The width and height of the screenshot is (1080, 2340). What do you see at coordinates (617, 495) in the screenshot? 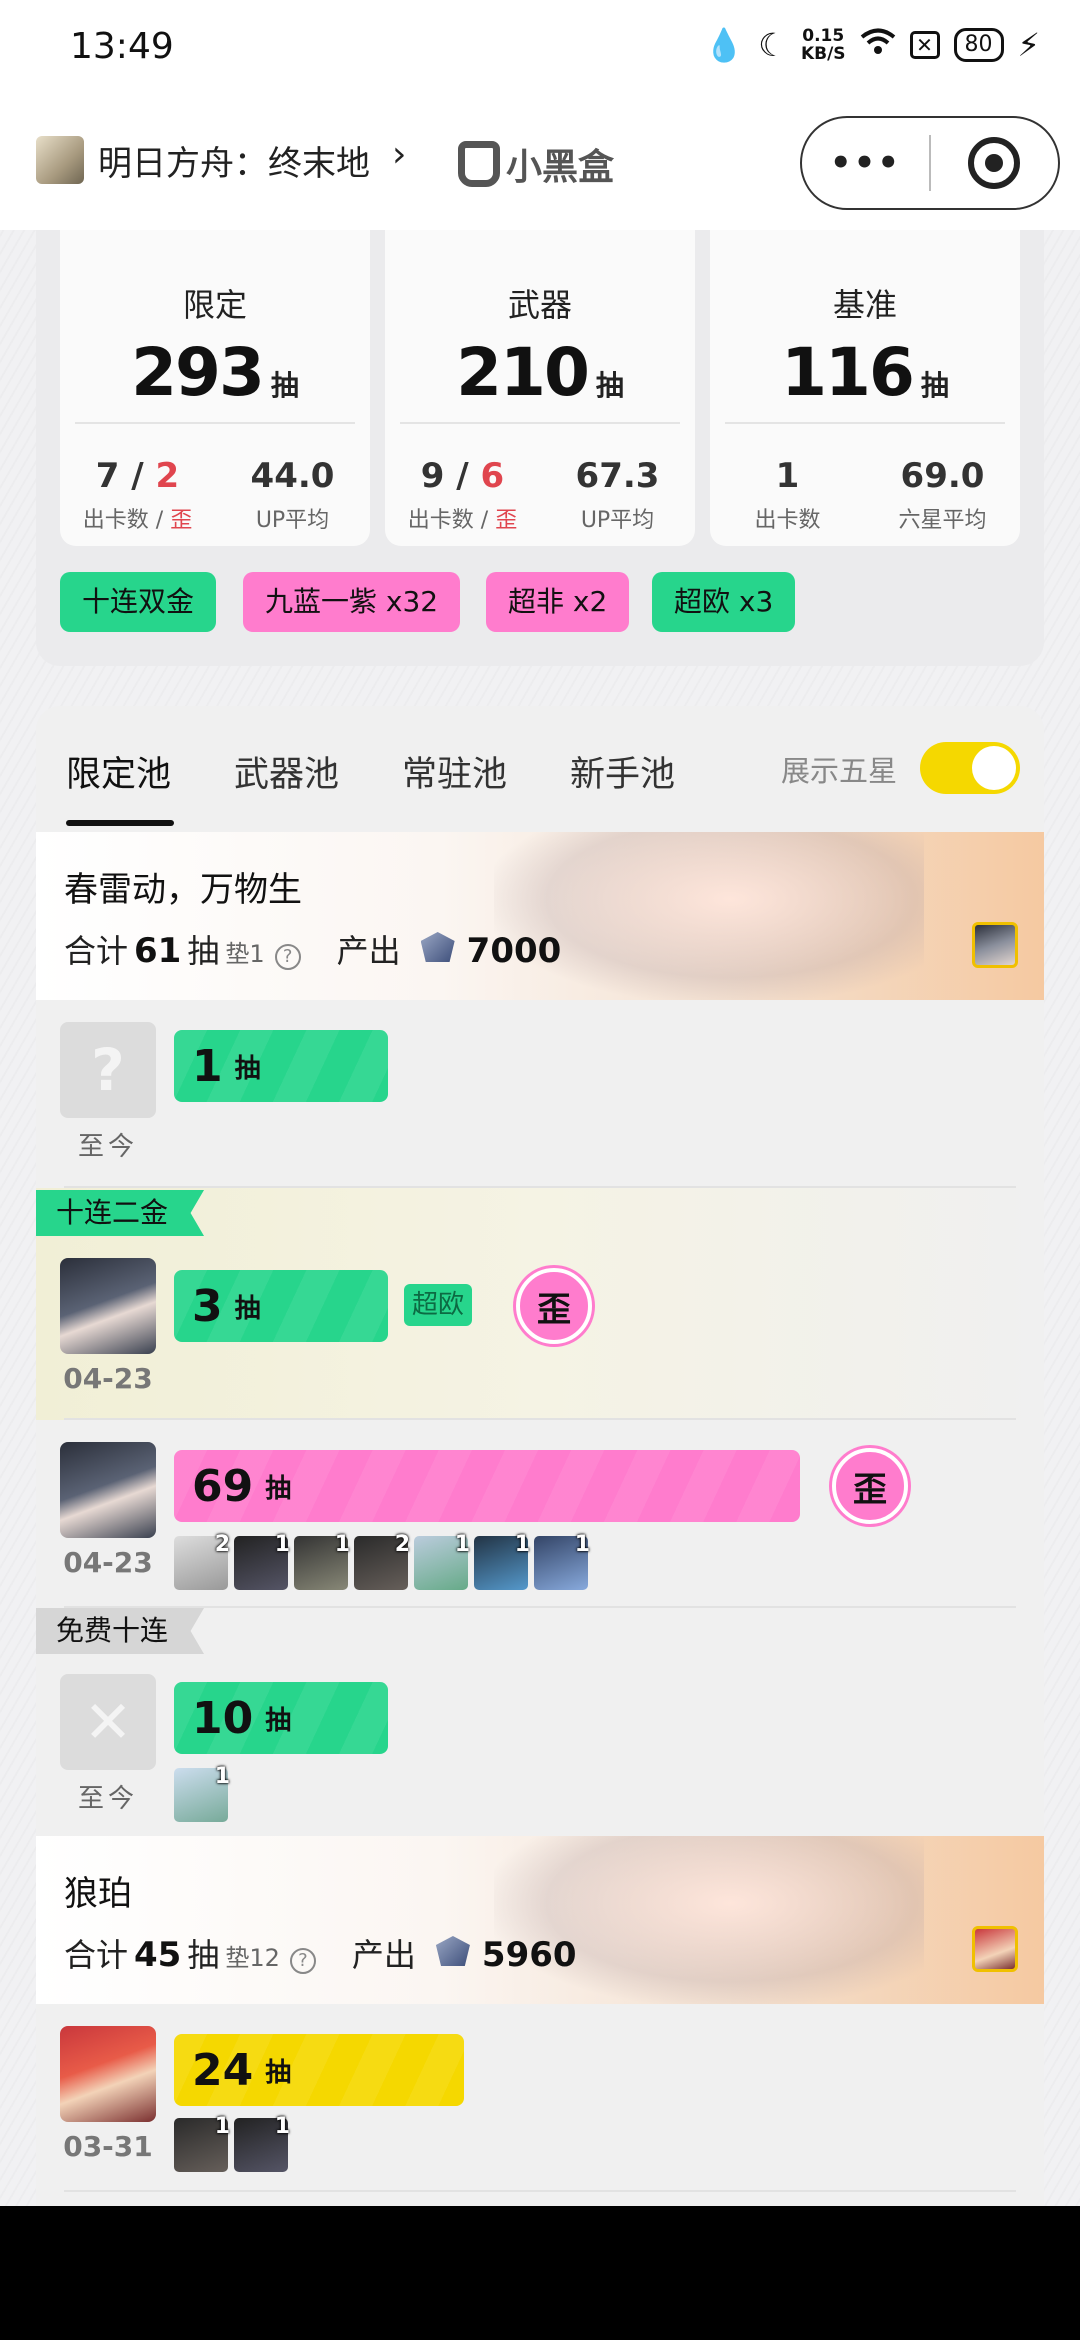
I see `stat-up-average: 67.3 UP平均` at bounding box center [617, 495].